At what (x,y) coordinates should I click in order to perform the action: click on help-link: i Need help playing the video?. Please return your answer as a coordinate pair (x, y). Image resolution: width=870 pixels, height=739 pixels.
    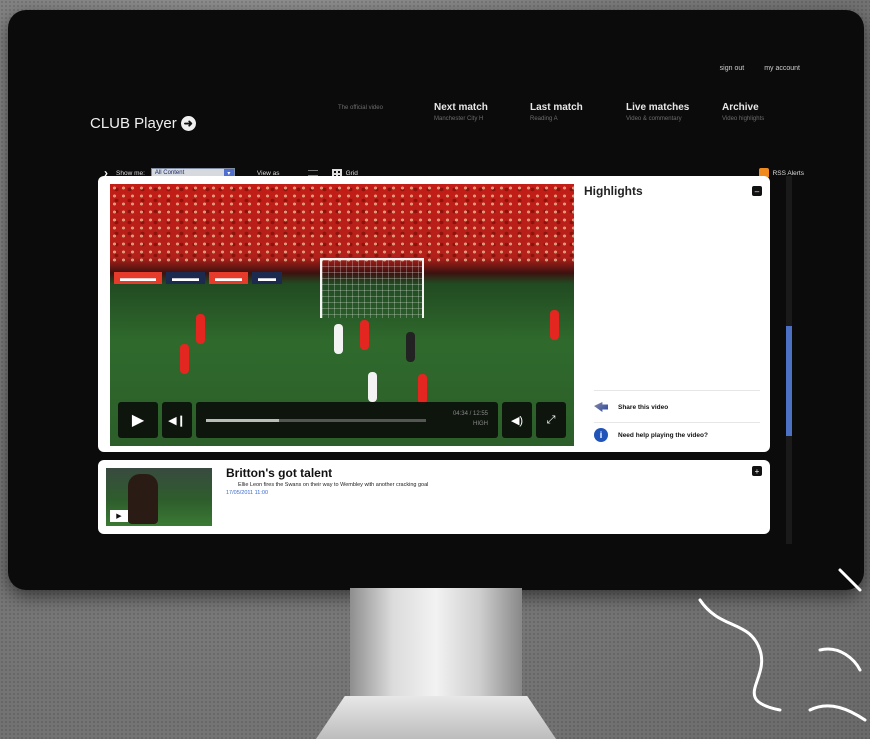
    Looking at the image, I should click on (651, 435).